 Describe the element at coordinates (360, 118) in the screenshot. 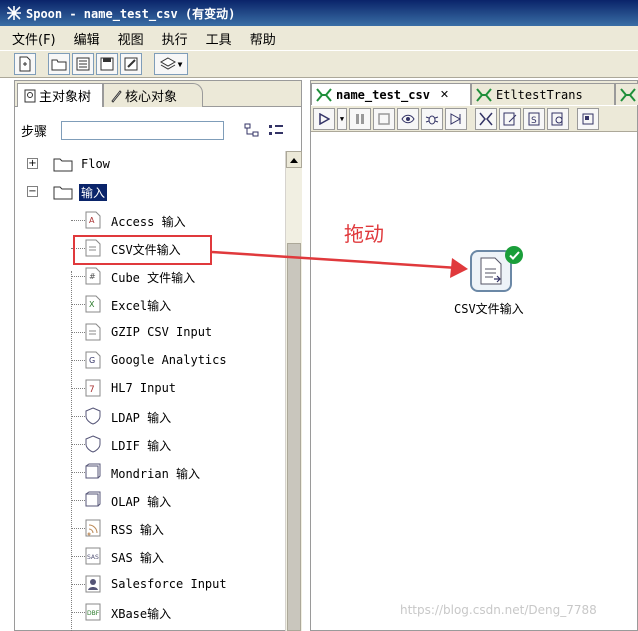

I see `pause-button` at that location.